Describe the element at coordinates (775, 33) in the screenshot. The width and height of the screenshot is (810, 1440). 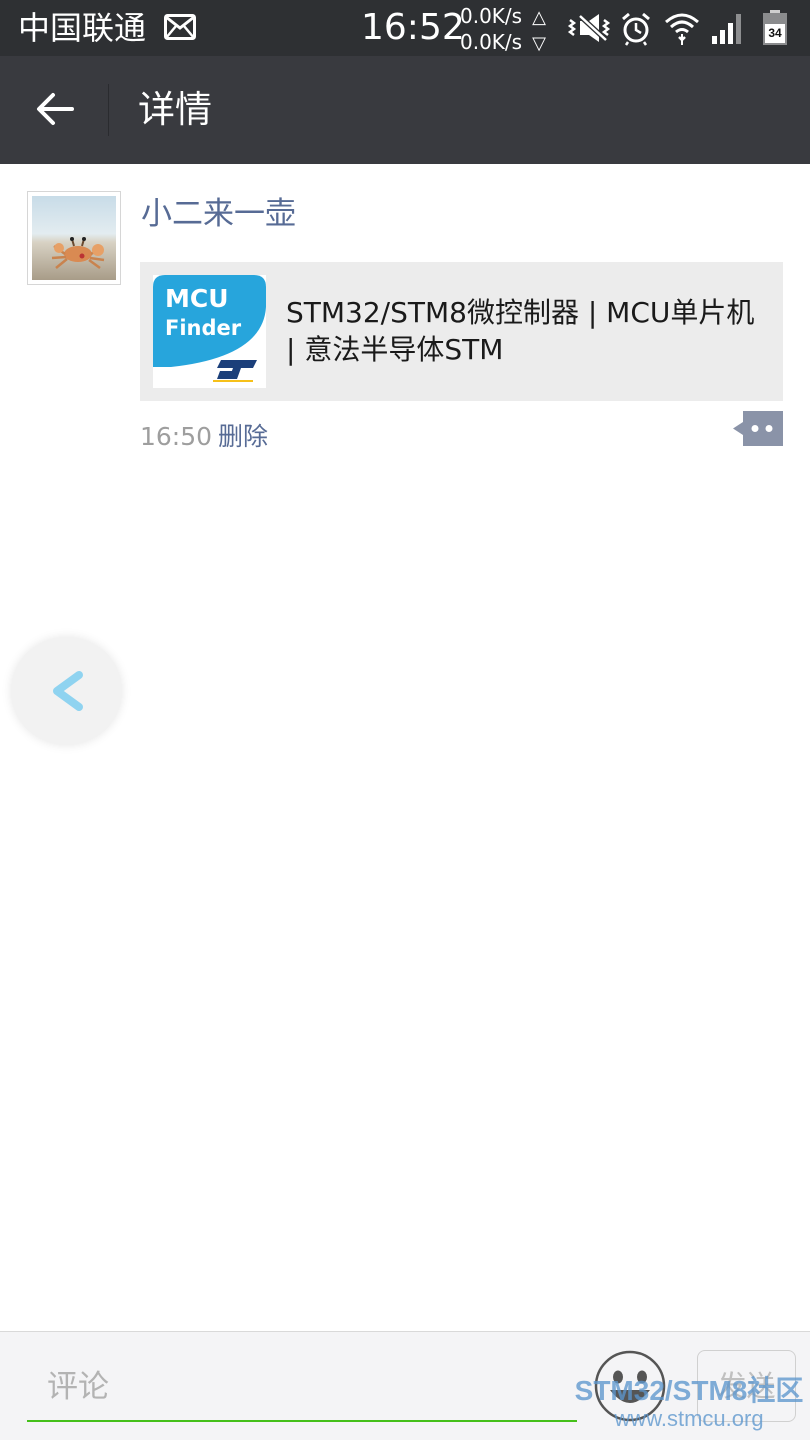
I see `battery-level: 34` at that location.